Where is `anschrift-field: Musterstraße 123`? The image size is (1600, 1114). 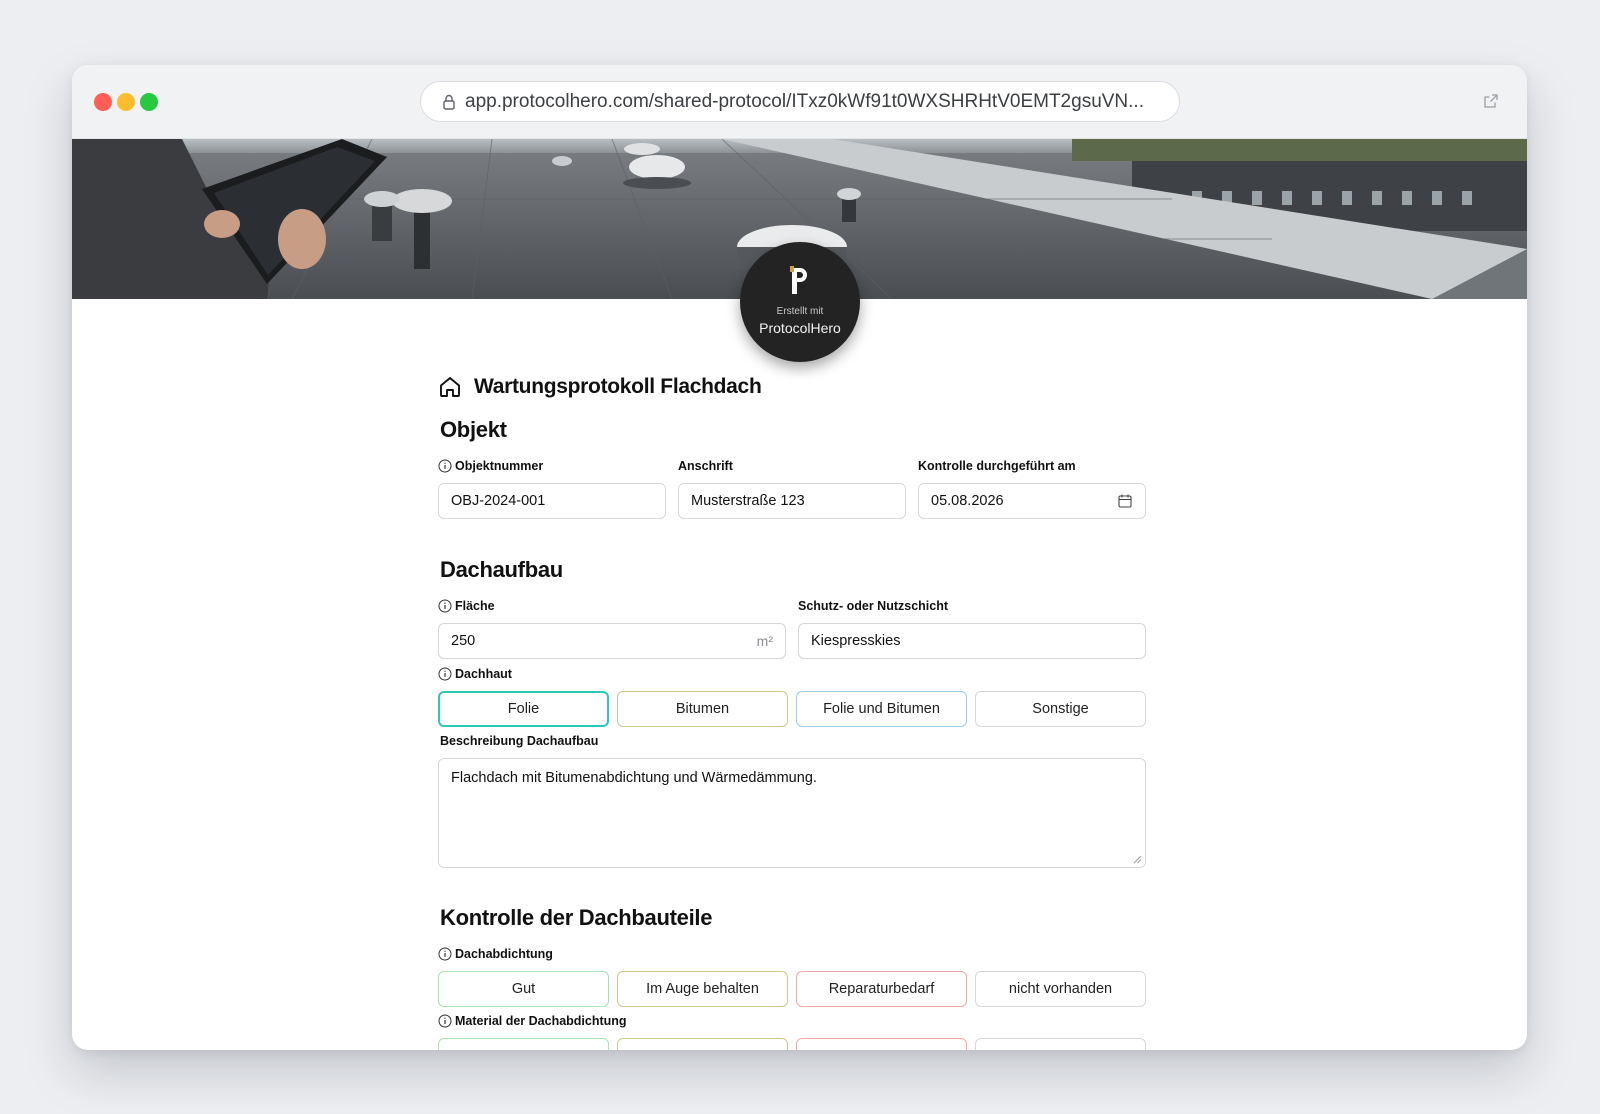
anschrift-field: Musterstraße 123 is located at coordinates (792, 501).